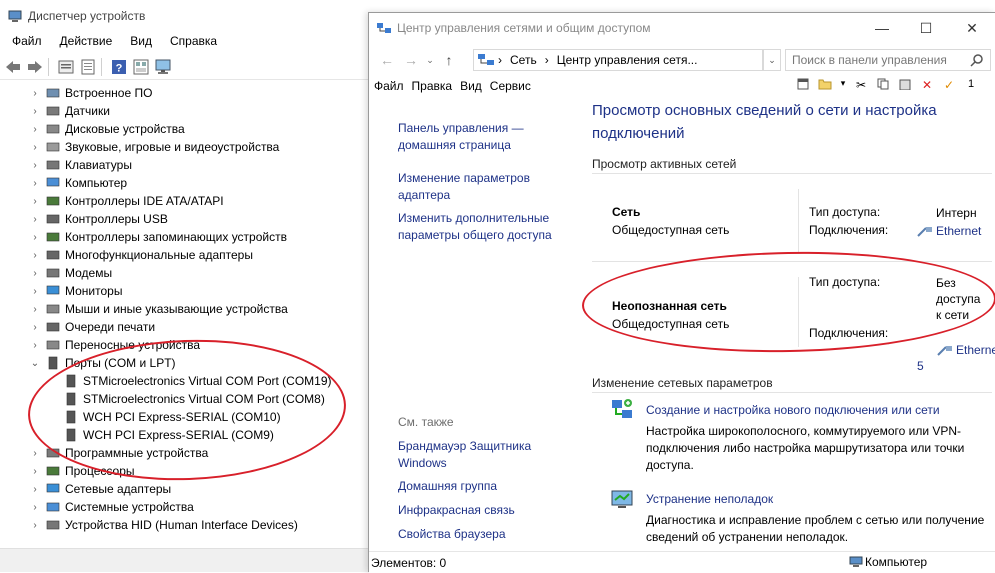 The height and width of the screenshot is (573, 995). Describe the element at coordinates (184, 309) in the screenshot. I see `tree-category: › Мыши и иные указывающие устройства` at that location.